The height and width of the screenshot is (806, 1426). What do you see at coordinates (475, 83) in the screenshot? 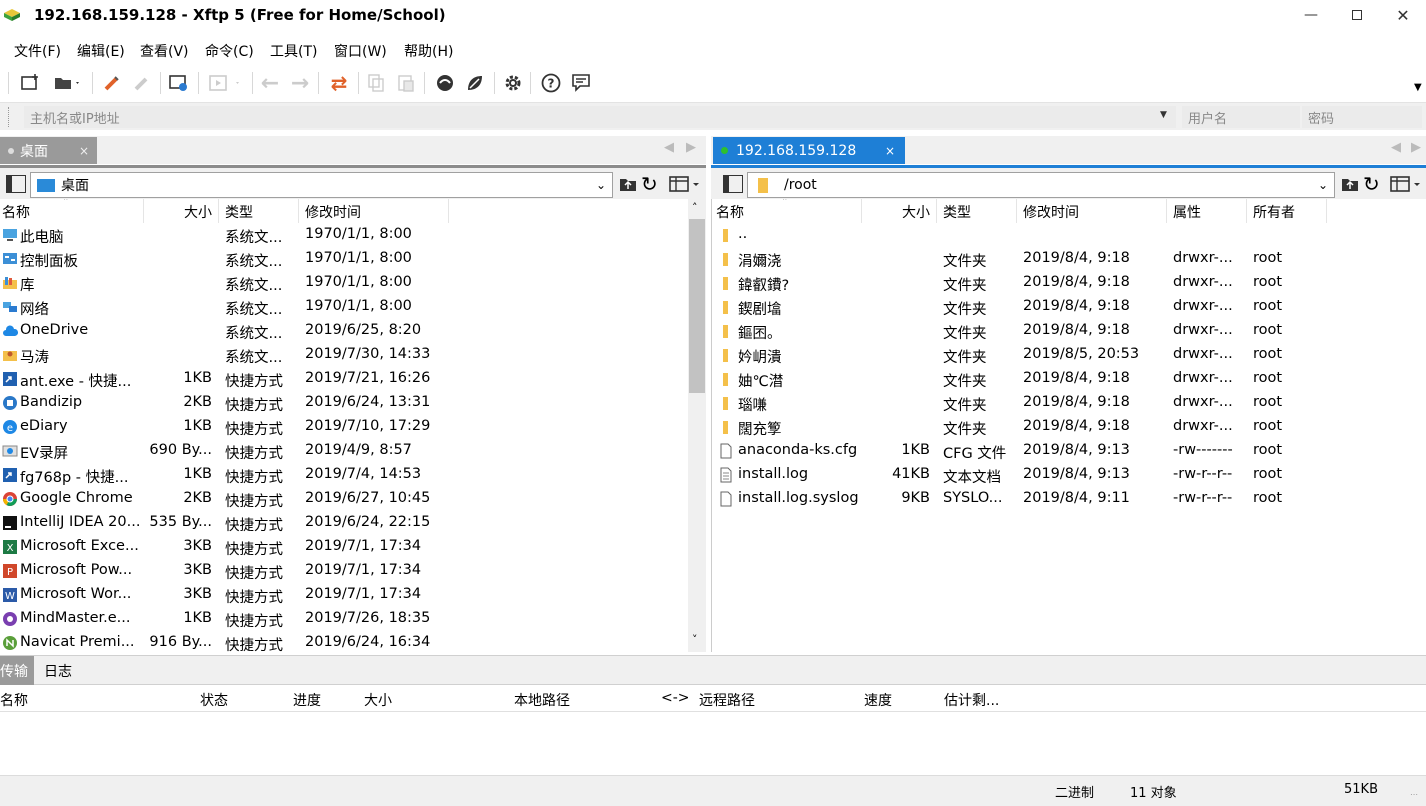
I see `xftp-button` at bounding box center [475, 83].